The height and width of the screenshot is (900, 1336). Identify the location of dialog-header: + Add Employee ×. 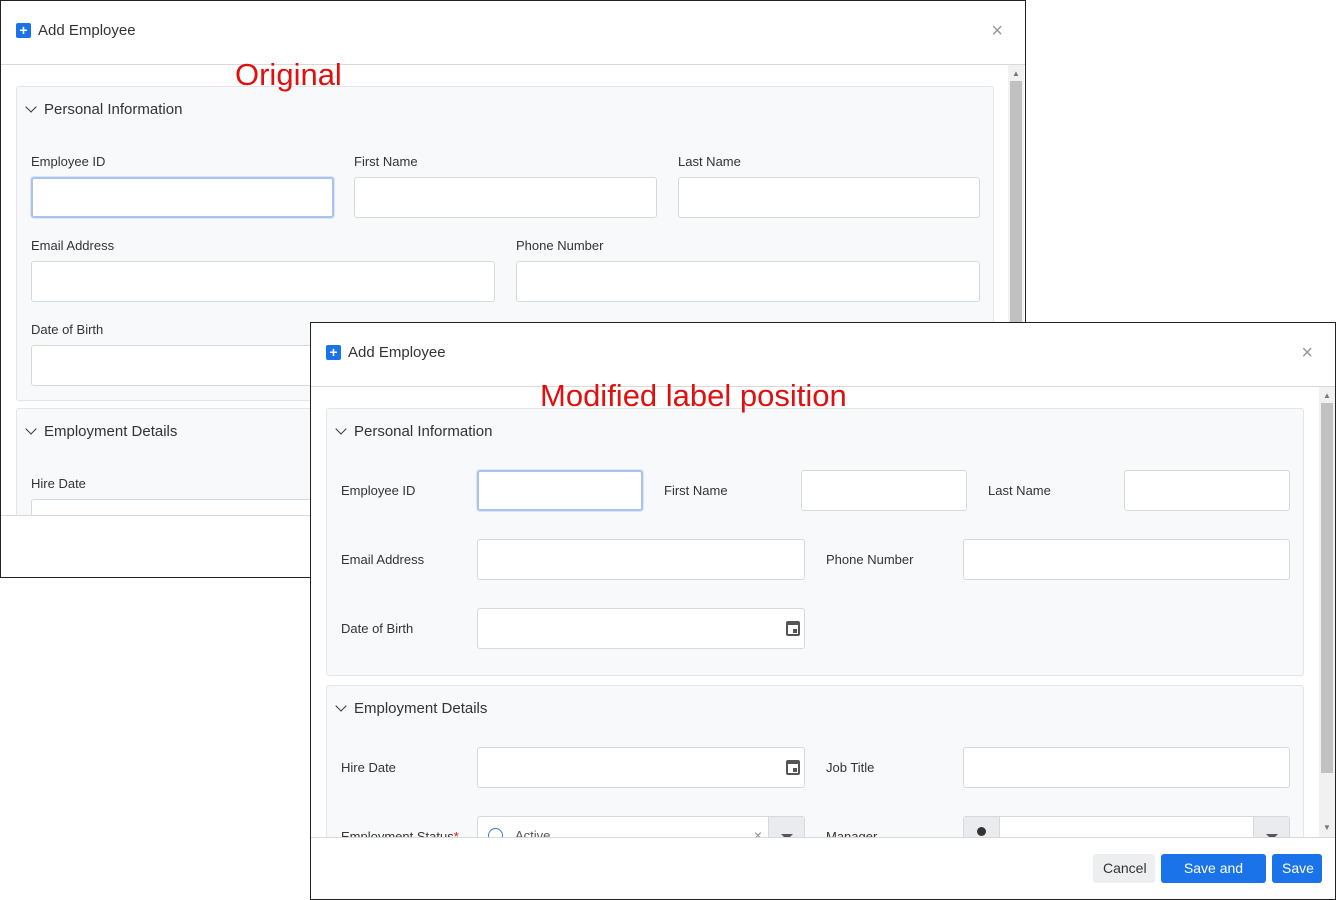
(513, 33).